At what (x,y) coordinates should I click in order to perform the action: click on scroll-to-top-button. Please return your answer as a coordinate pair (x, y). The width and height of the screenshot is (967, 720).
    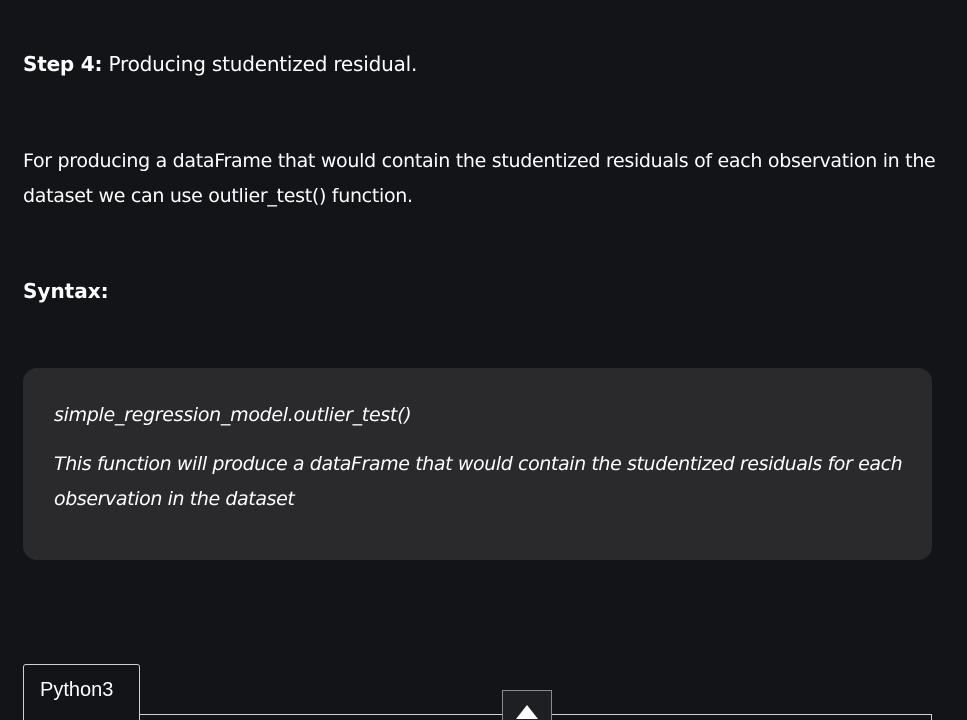
    Looking at the image, I should click on (527, 705).